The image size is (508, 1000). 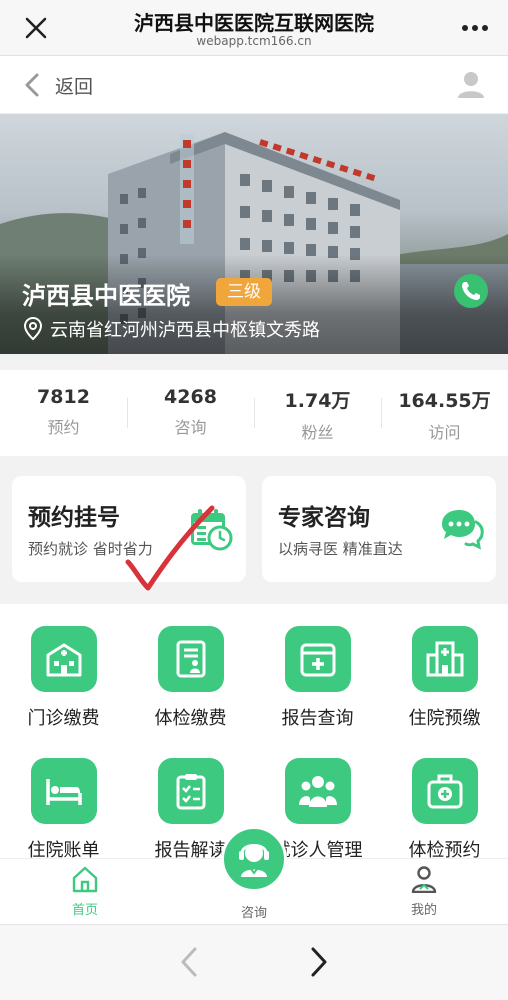 I want to click on bed-icon, so click(x=63, y=791).